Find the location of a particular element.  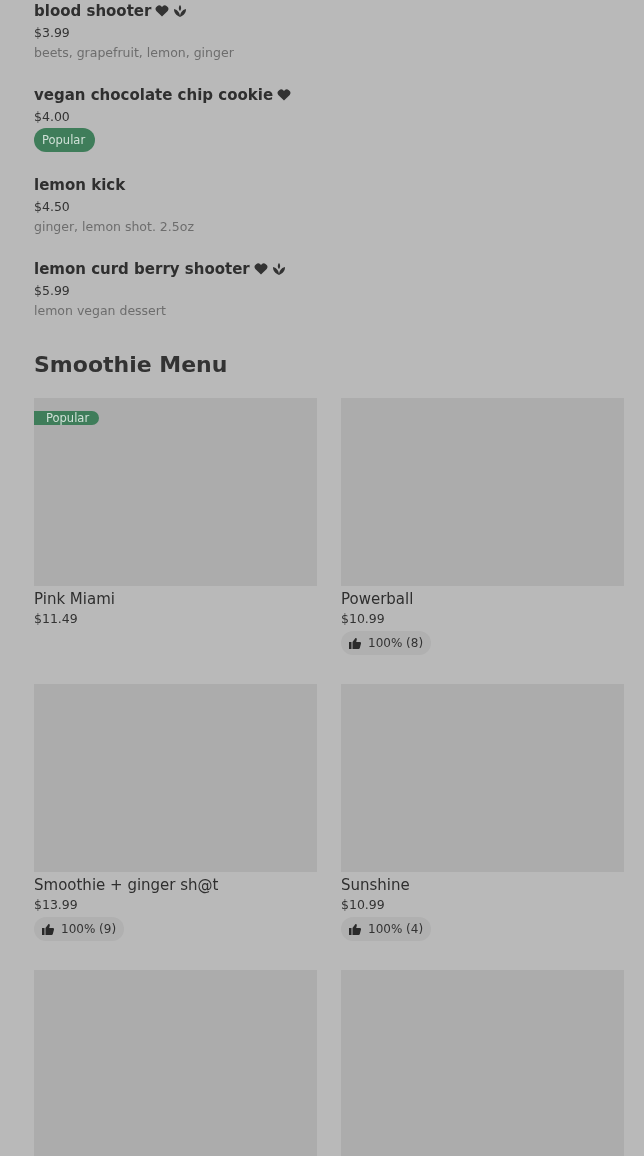

section-title: Smoothie Menu is located at coordinates (131, 365).